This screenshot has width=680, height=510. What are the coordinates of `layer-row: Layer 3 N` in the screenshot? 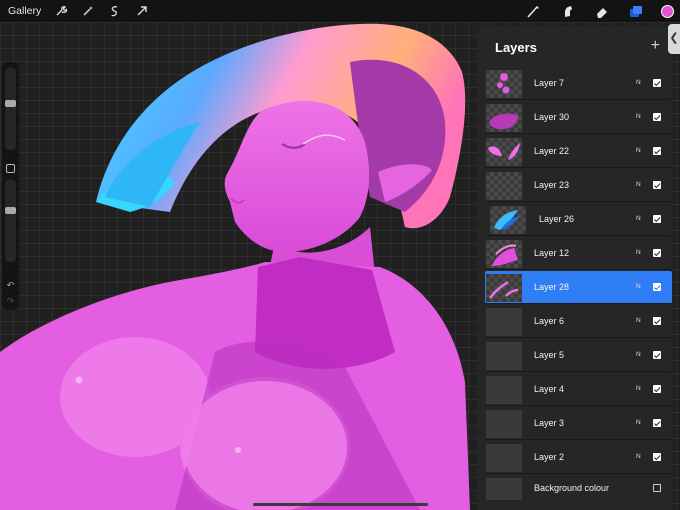 It's located at (578, 423).